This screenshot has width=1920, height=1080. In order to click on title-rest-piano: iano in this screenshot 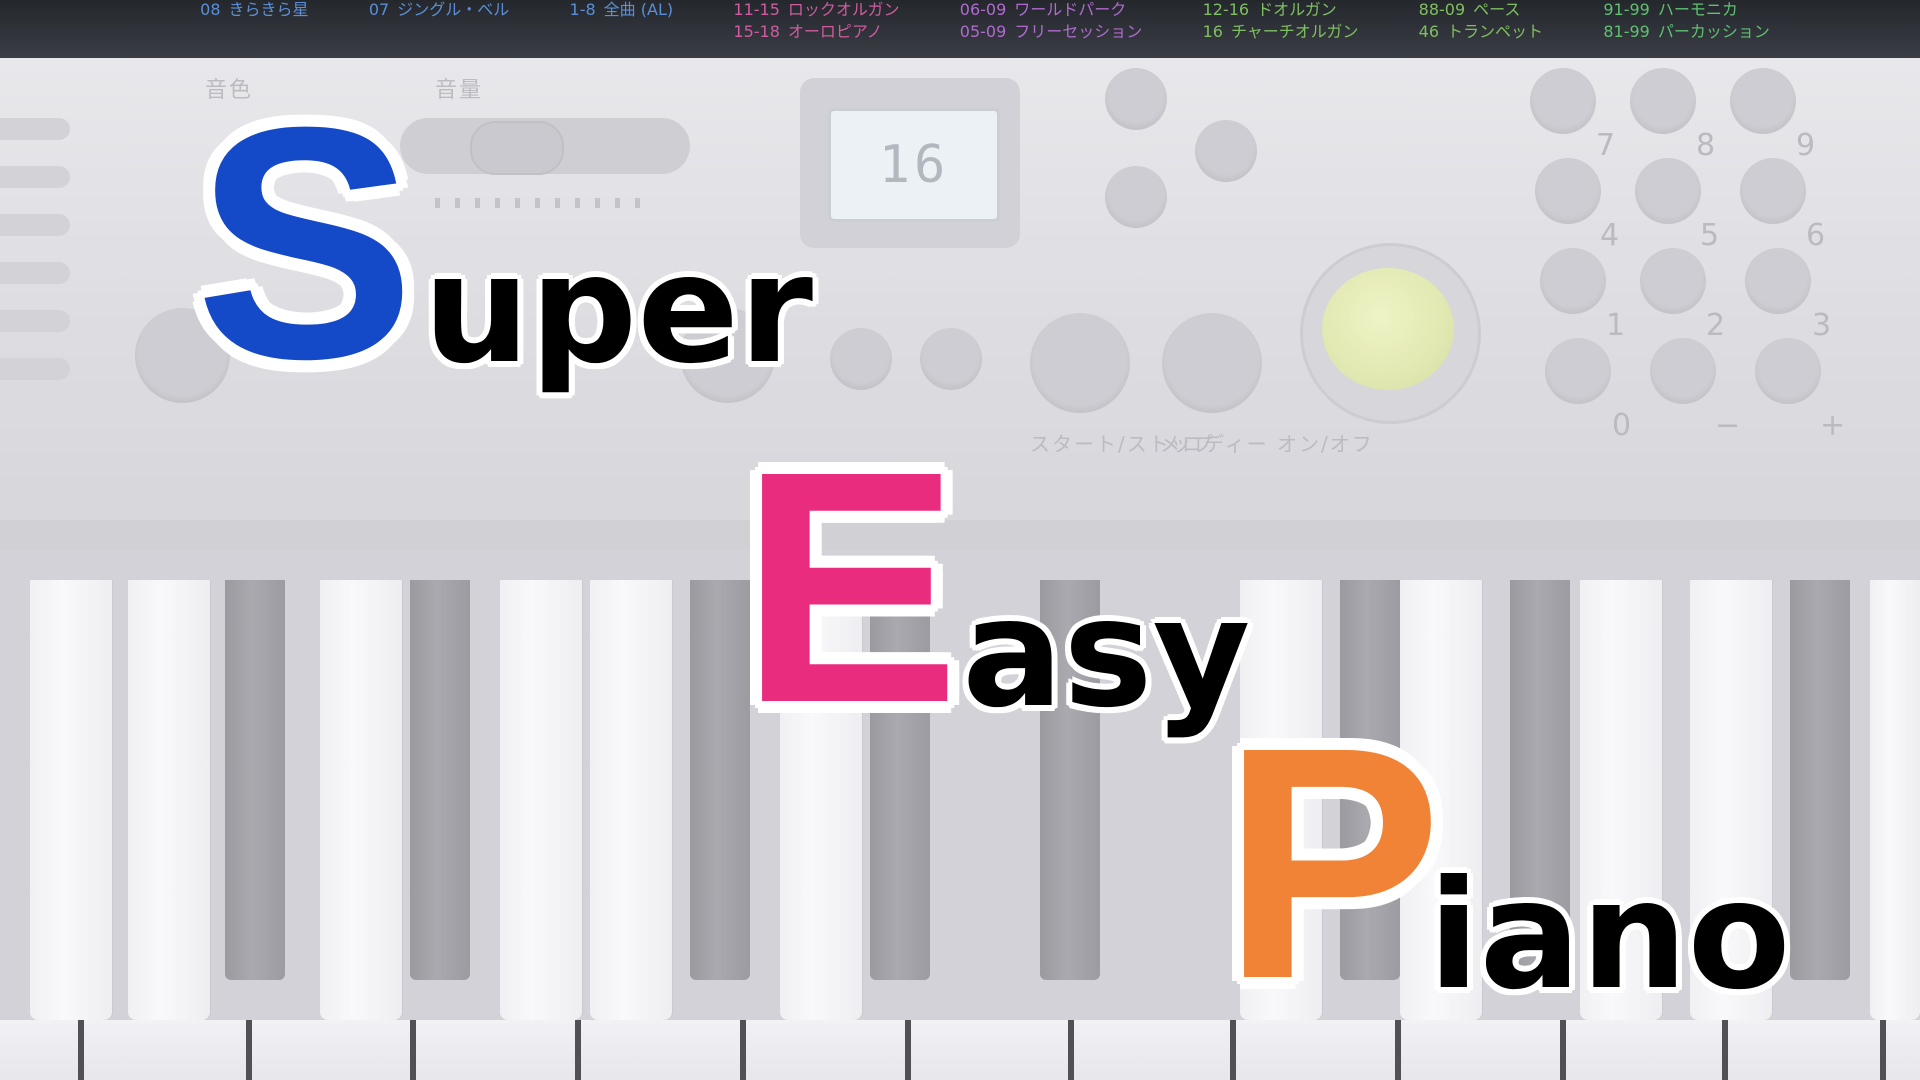, I will do `click(1609, 935)`.